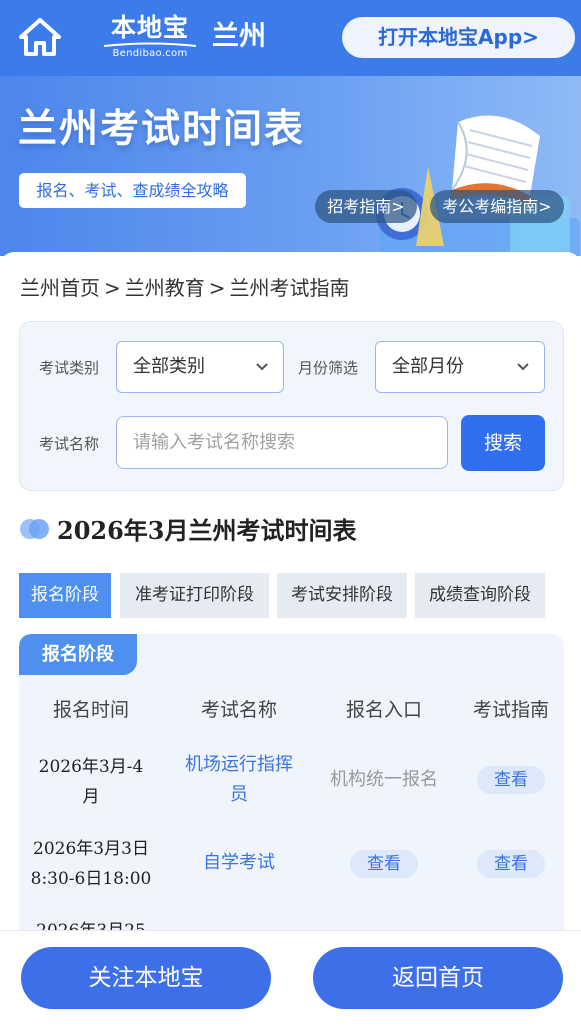  I want to click on breadcrumb-exam-guide: 兰州考试指南, so click(290, 288).